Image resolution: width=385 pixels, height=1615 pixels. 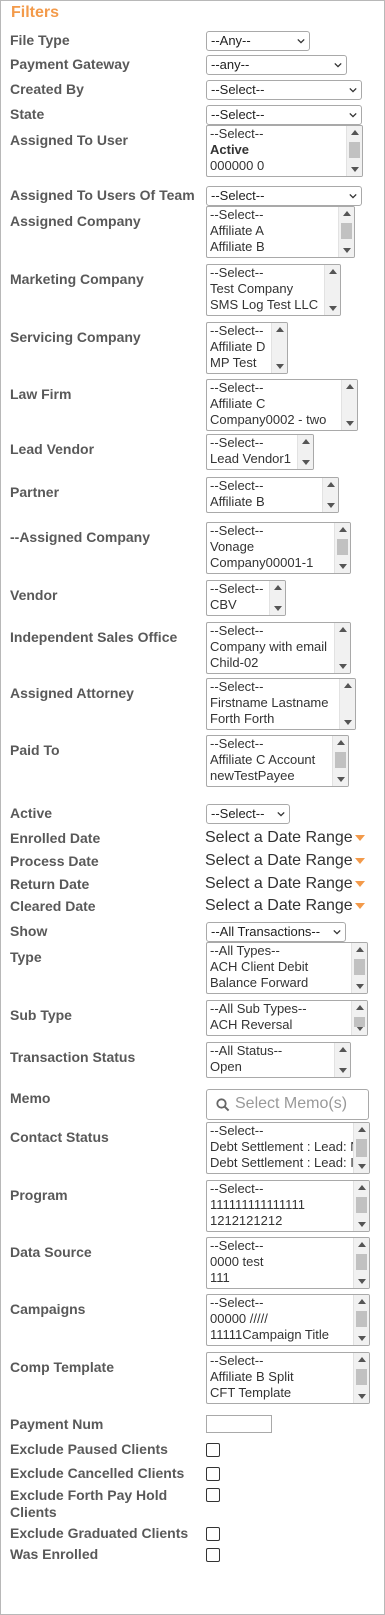 I want to click on transaction-status-listbox: --All Status-- Open, so click(x=278, y=1060).